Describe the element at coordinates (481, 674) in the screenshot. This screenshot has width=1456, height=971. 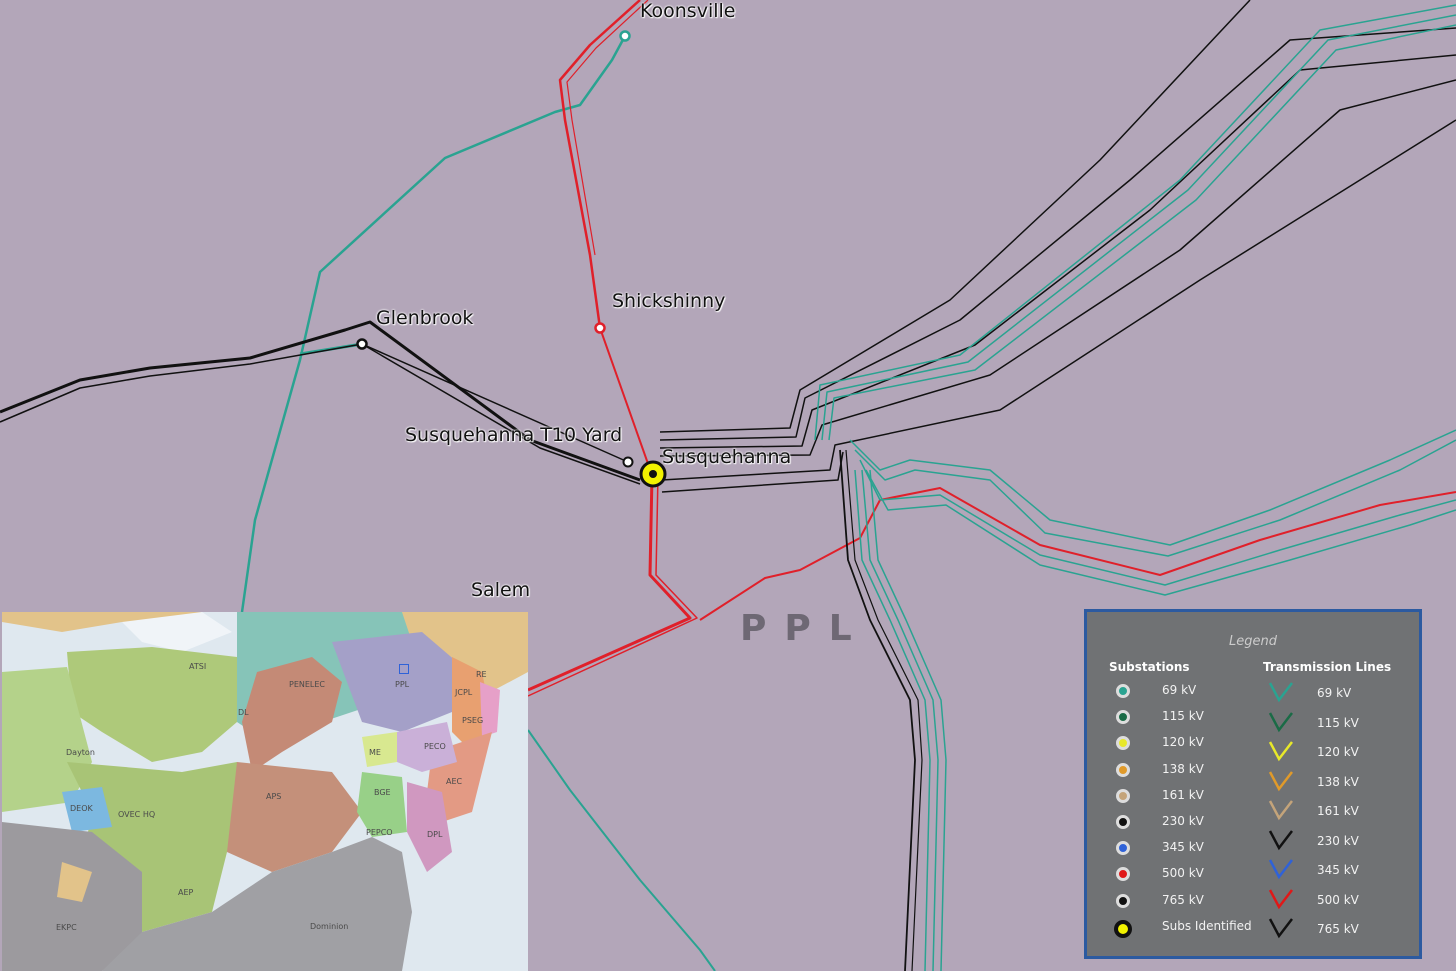
I see `inset-label-re: RE` at that location.